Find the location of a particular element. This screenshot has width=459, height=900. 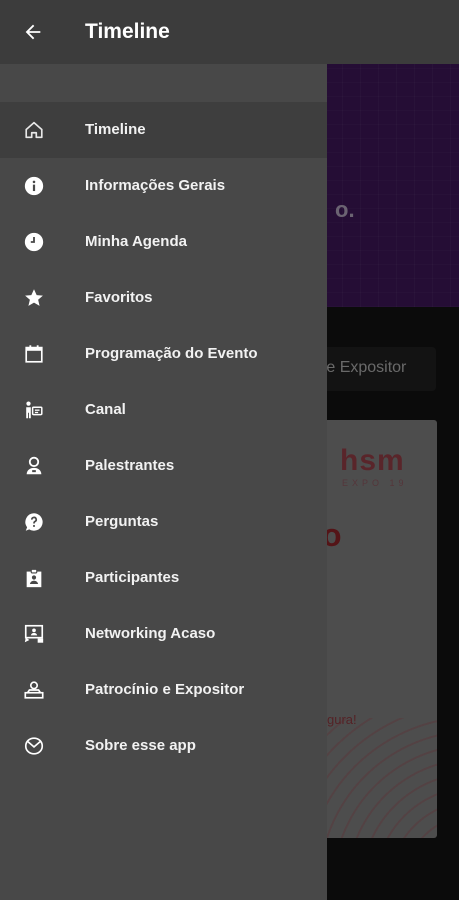

drawer-item-label: Timeline is located at coordinates (115, 129).